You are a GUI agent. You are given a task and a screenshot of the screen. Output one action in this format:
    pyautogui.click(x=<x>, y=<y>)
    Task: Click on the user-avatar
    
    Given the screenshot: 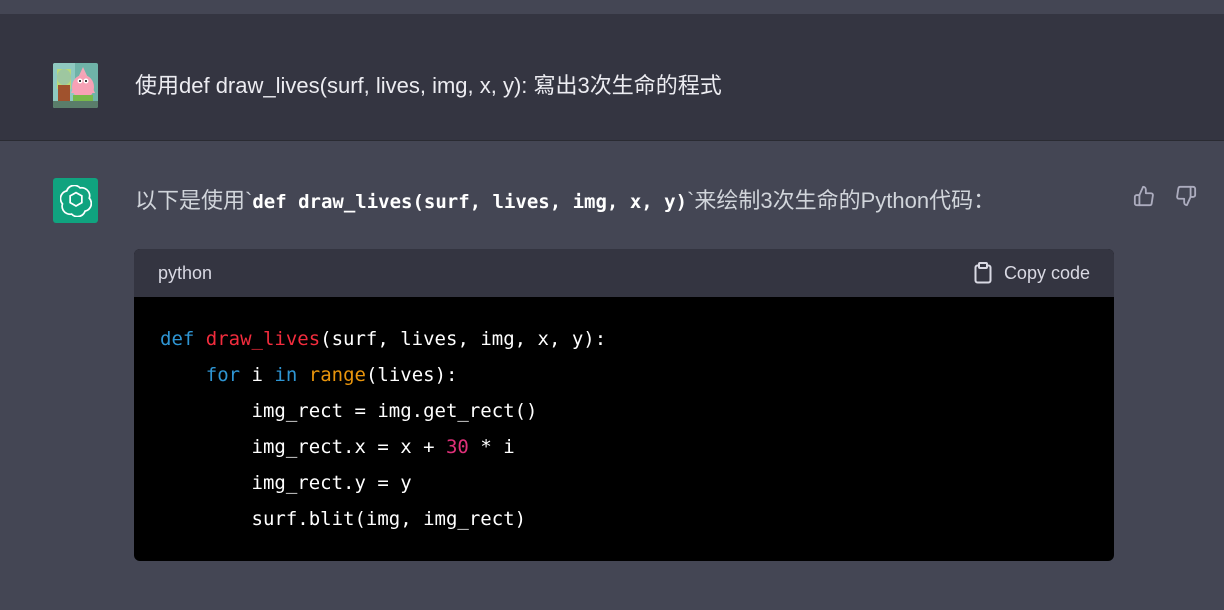 What is the action you would take?
    pyautogui.click(x=75, y=85)
    